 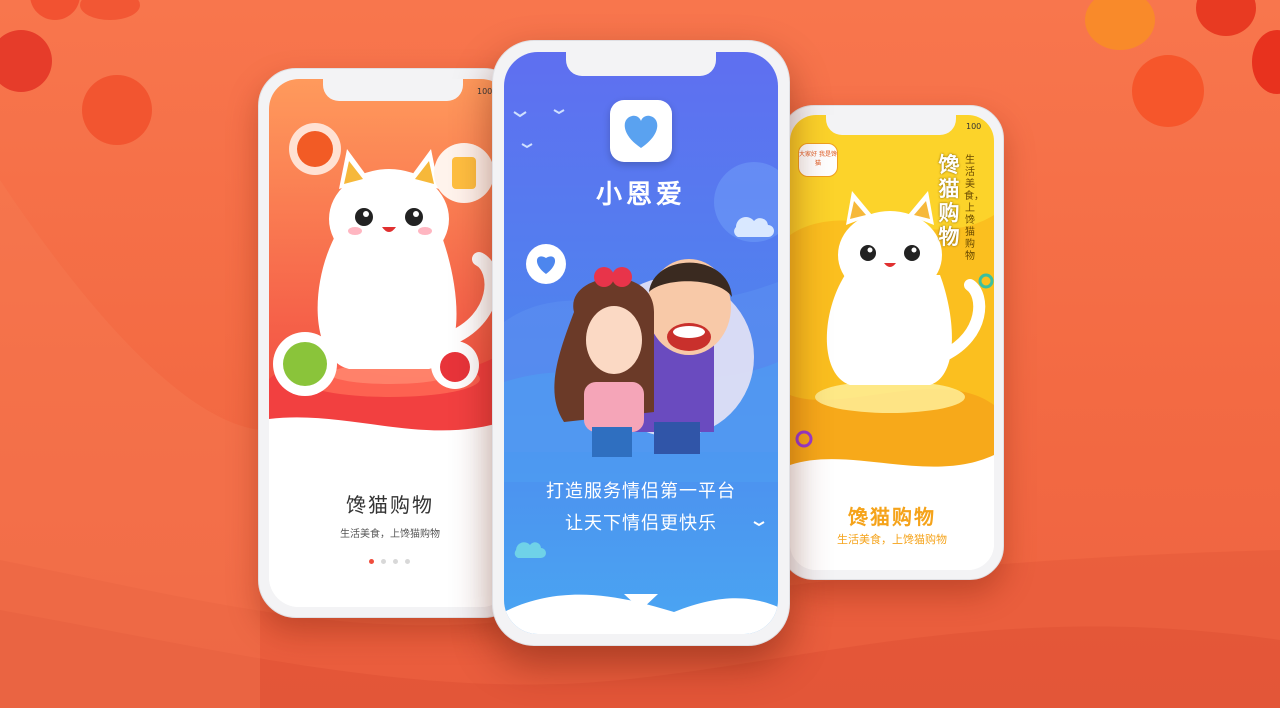 I want to click on app-icon, so click(x=641, y=131).